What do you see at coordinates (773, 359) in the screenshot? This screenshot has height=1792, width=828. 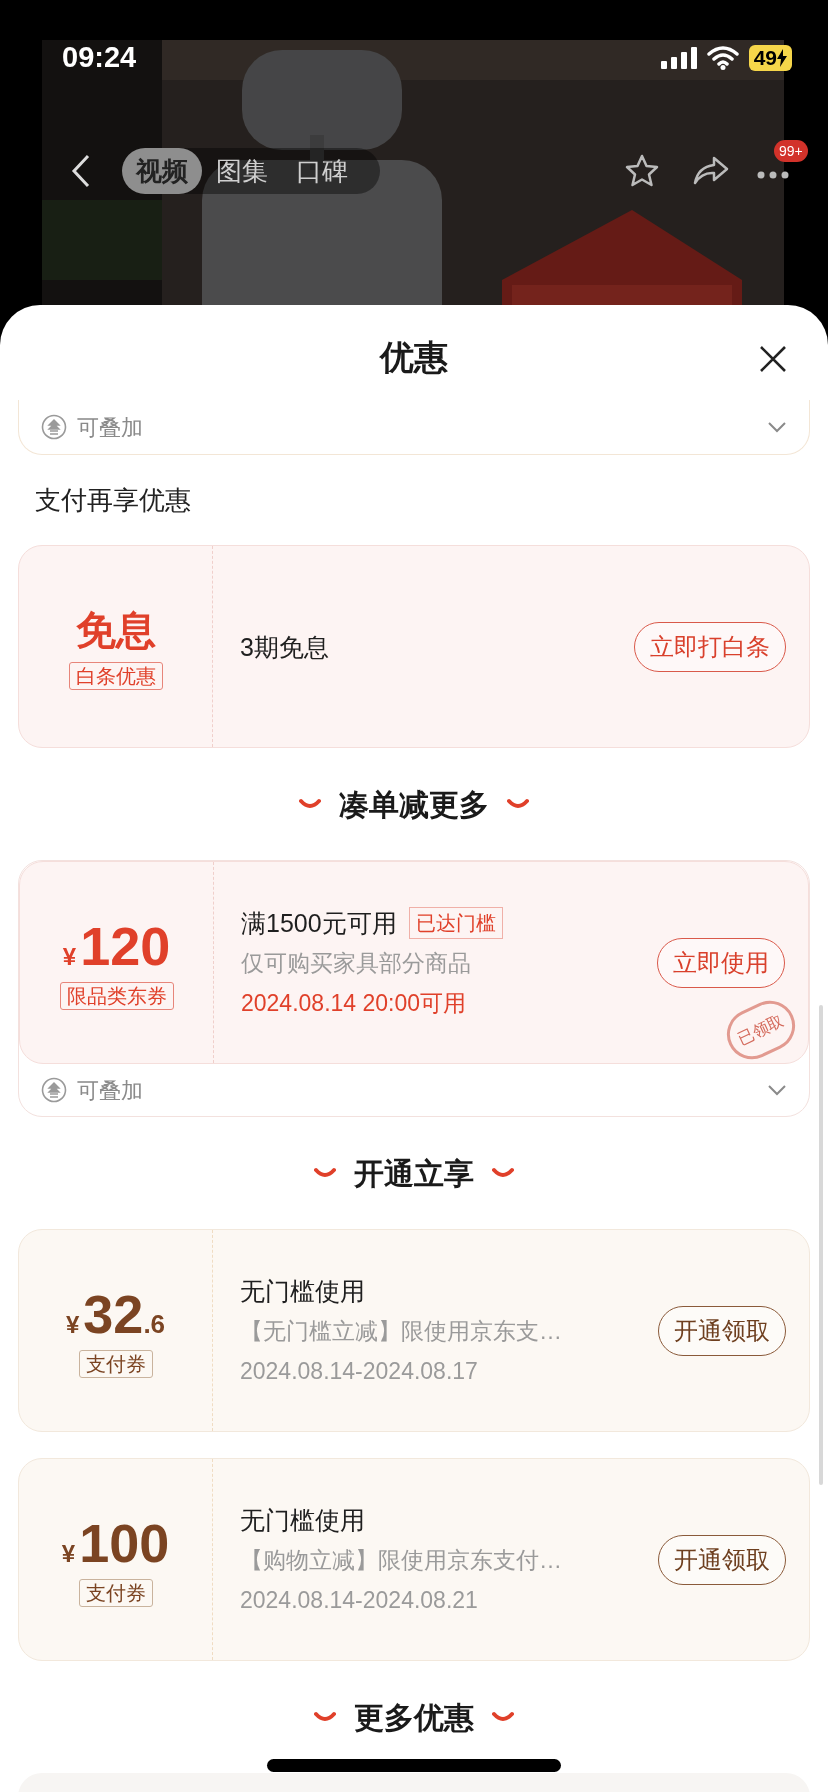 I see `close-icon` at bounding box center [773, 359].